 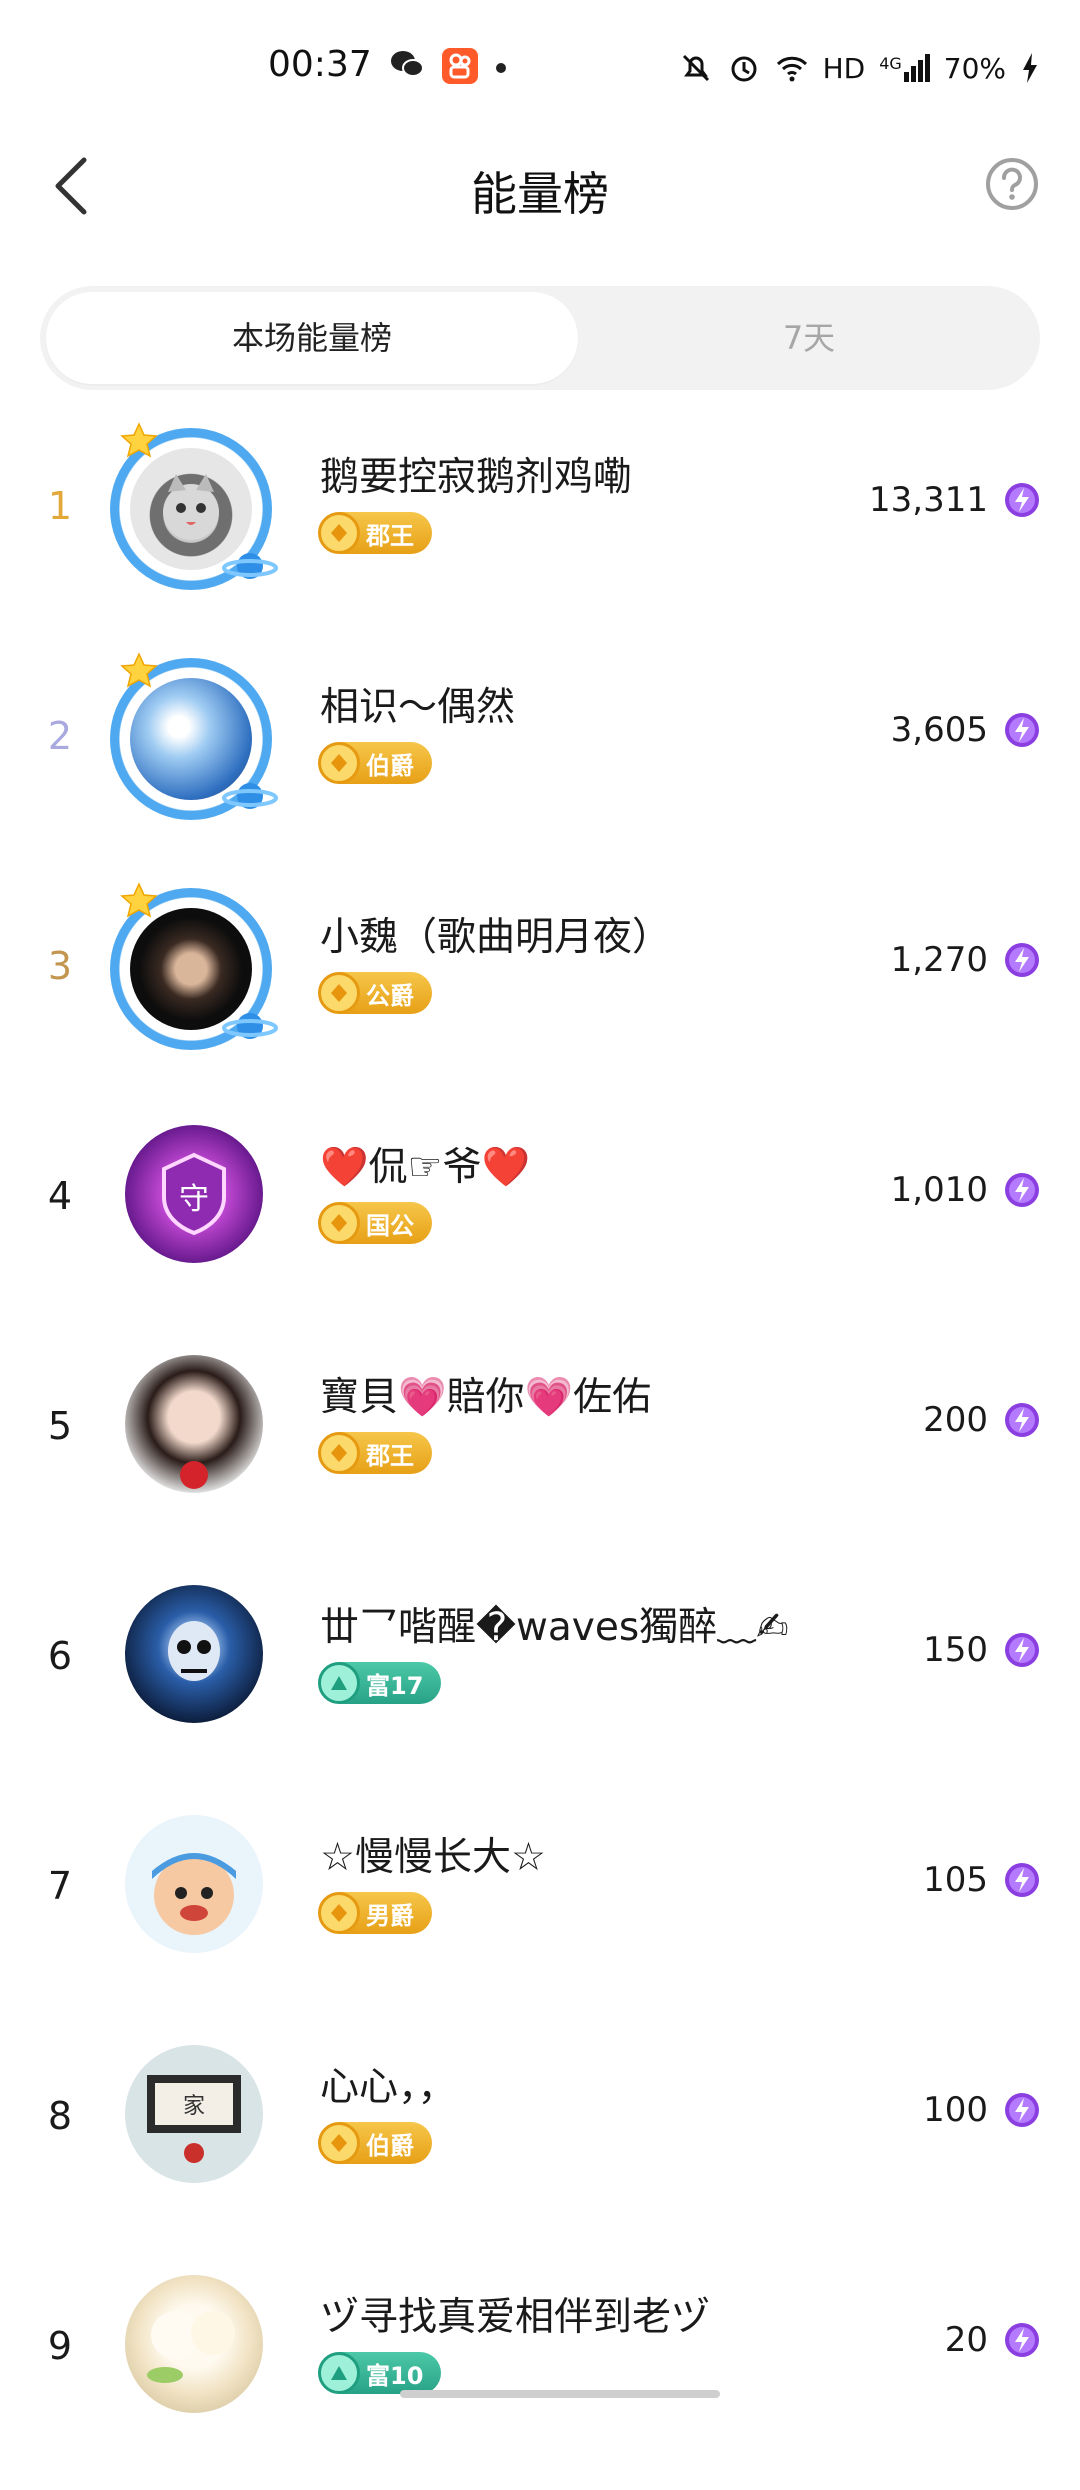 What do you see at coordinates (955, 1420) in the screenshot?
I see `energy-score: 200` at bounding box center [955, 1420].